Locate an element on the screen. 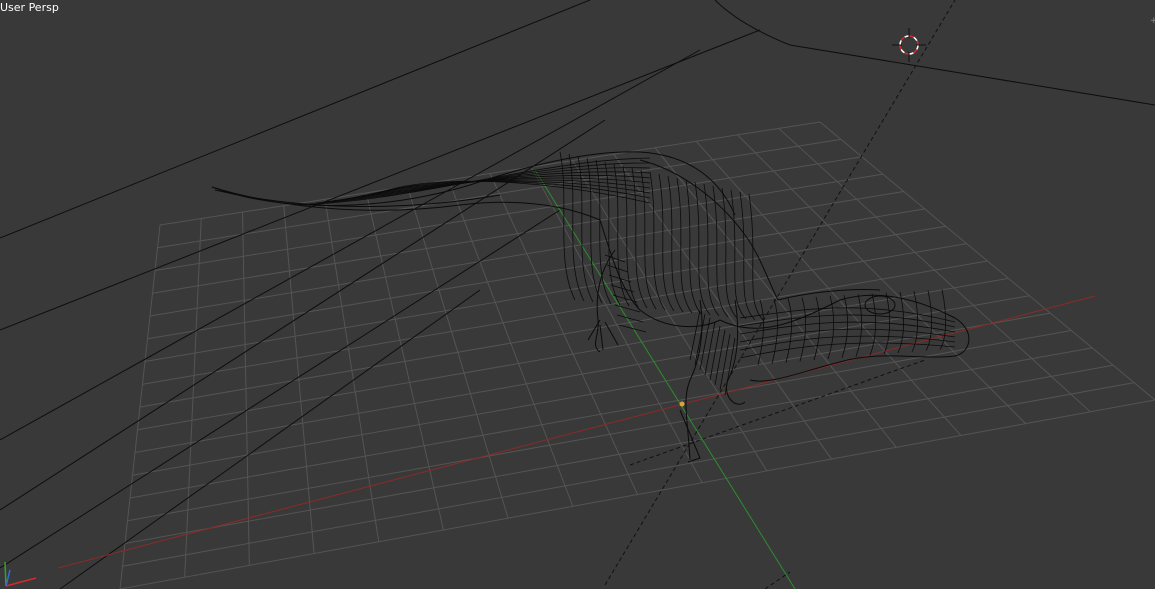 This screenshot has height=589, width=1155. axis-gizmo-icon is located at coordinates (20, 574).